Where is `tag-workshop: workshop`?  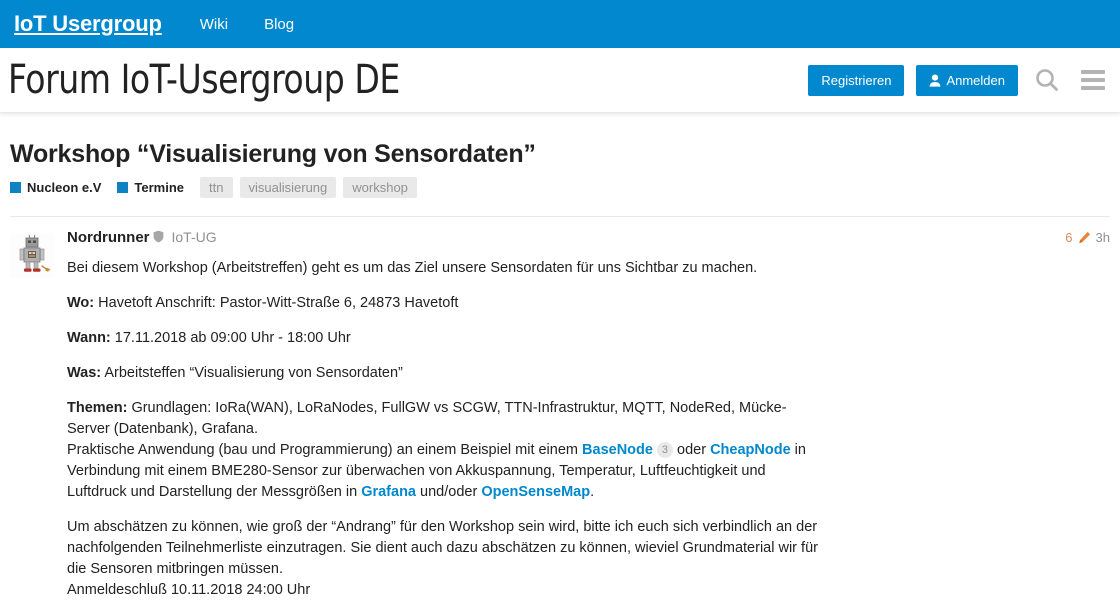 tag-workshop: workshop is located at coordinates (380, 187).